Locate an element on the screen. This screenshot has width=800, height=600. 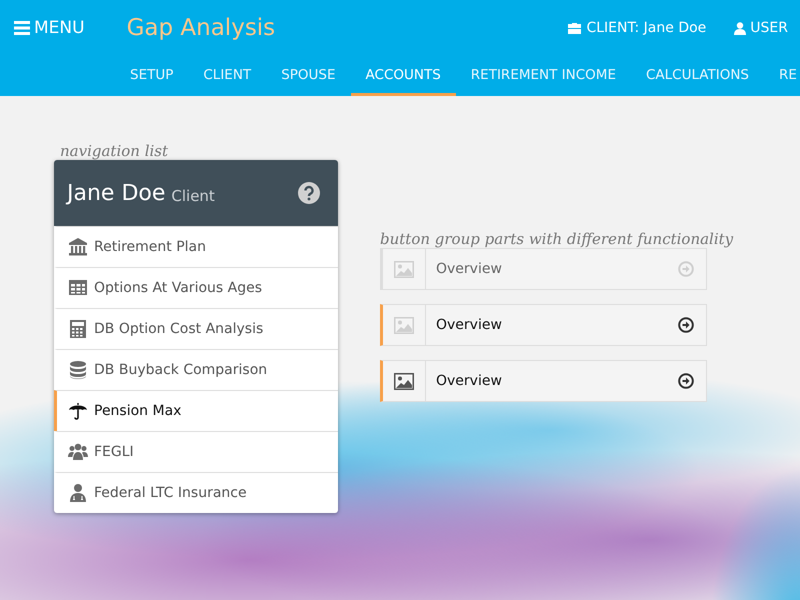
umbrella-icon is located at coordinates (78, 411).